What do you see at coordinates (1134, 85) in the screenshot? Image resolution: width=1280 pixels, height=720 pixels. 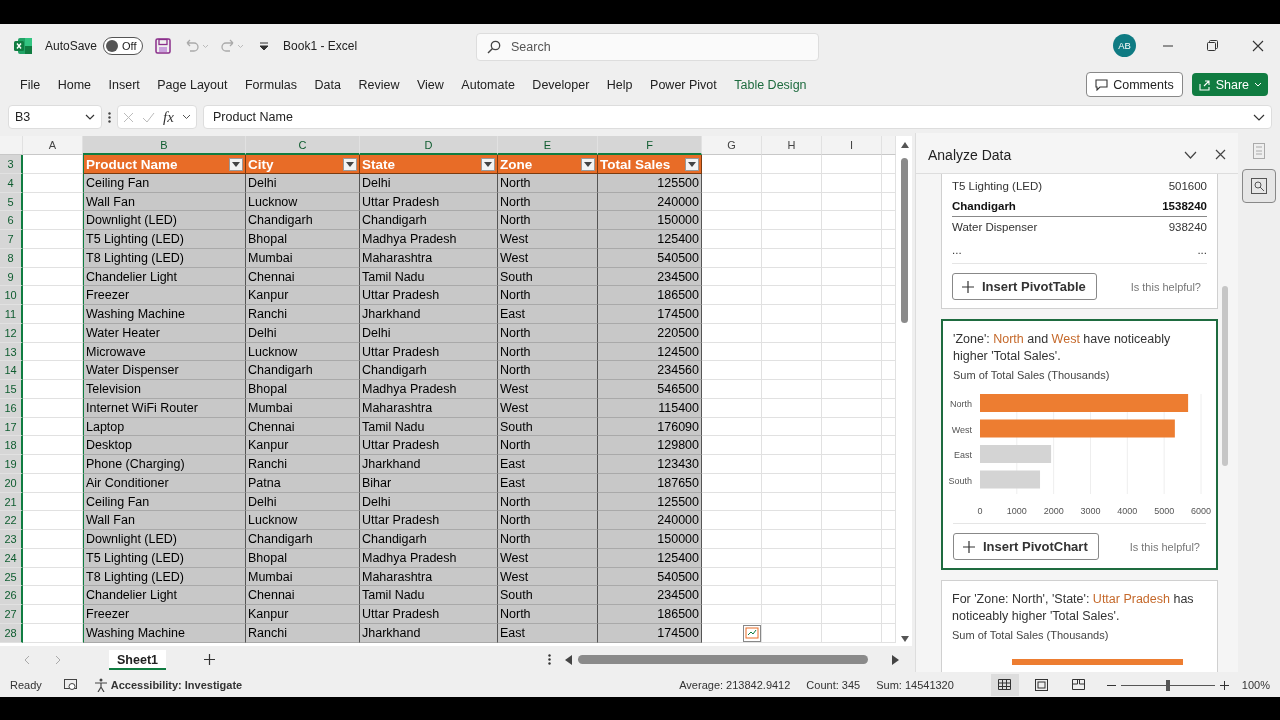 I see `comments-button: Comments` at bounding box center [1134, 85].